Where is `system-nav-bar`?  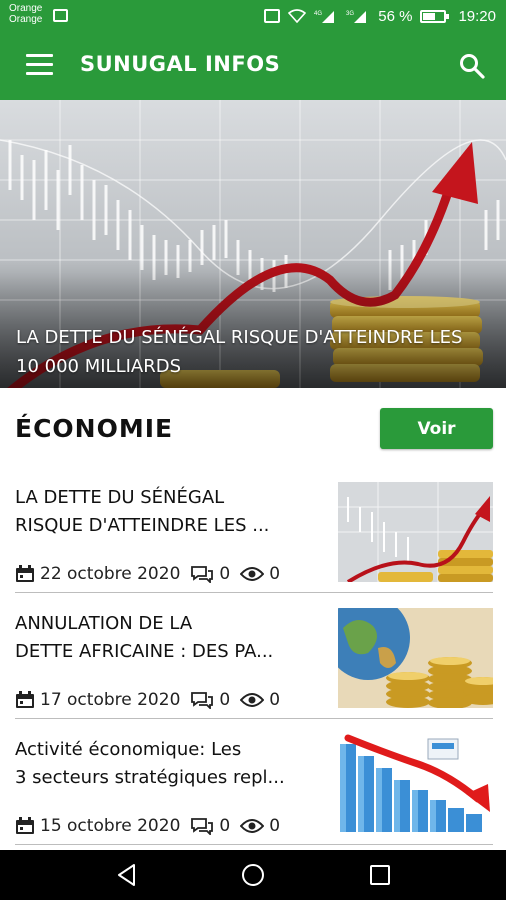
system-nav-bar is located at coordinates (253, 875).